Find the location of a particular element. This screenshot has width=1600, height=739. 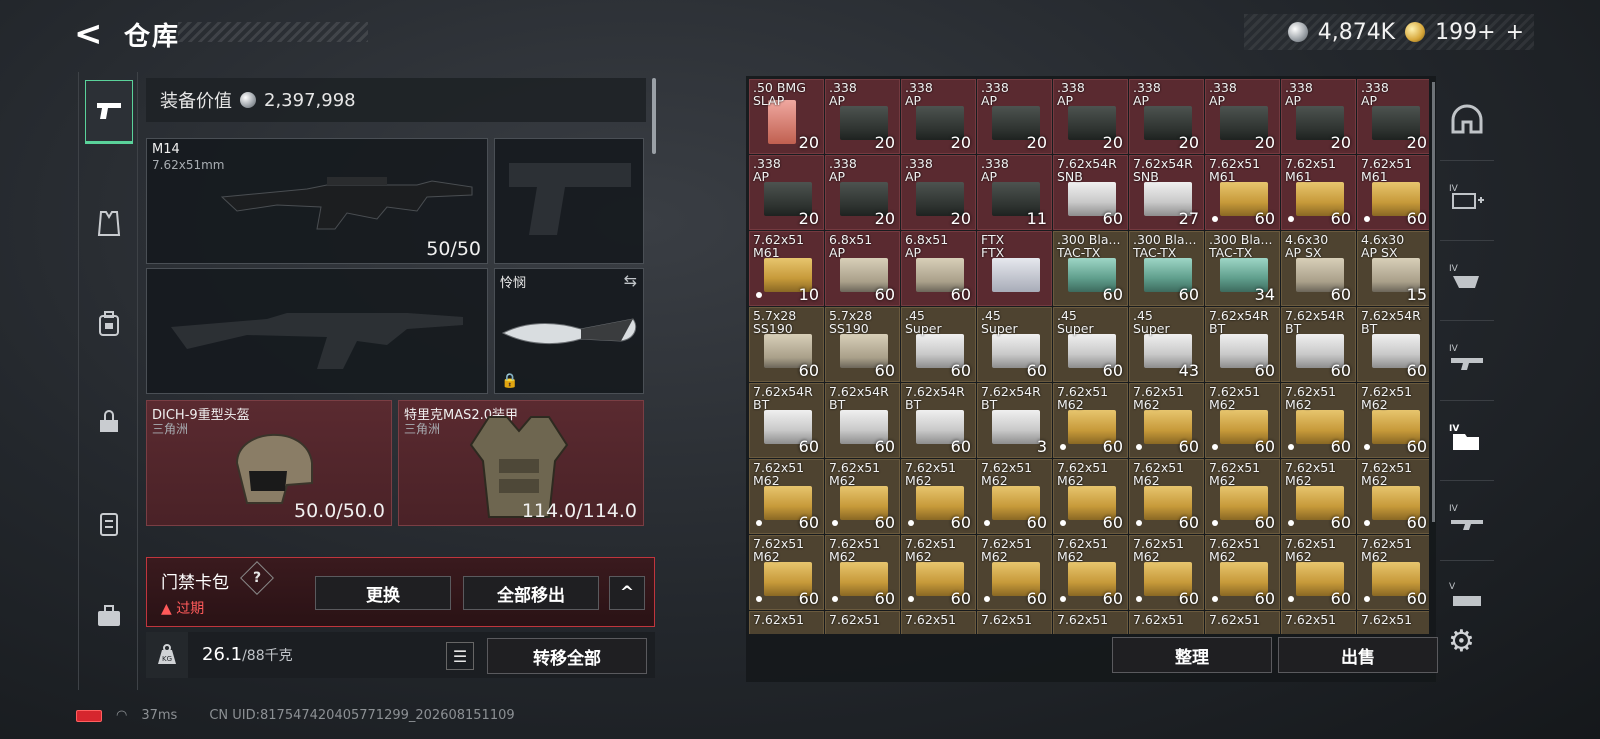

pistol-slot-empty is located at coordinates (569, 201).